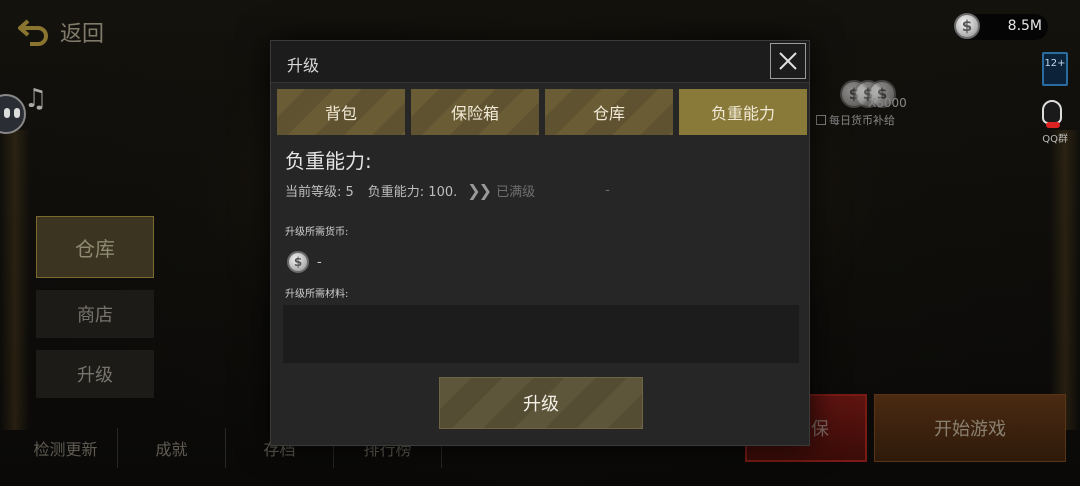 The image size is (1080, 486). What do you see at coordinates (35, 99) in the screenshot?
I see `music-note-icon: ♫` at bounding box center [35, 99].